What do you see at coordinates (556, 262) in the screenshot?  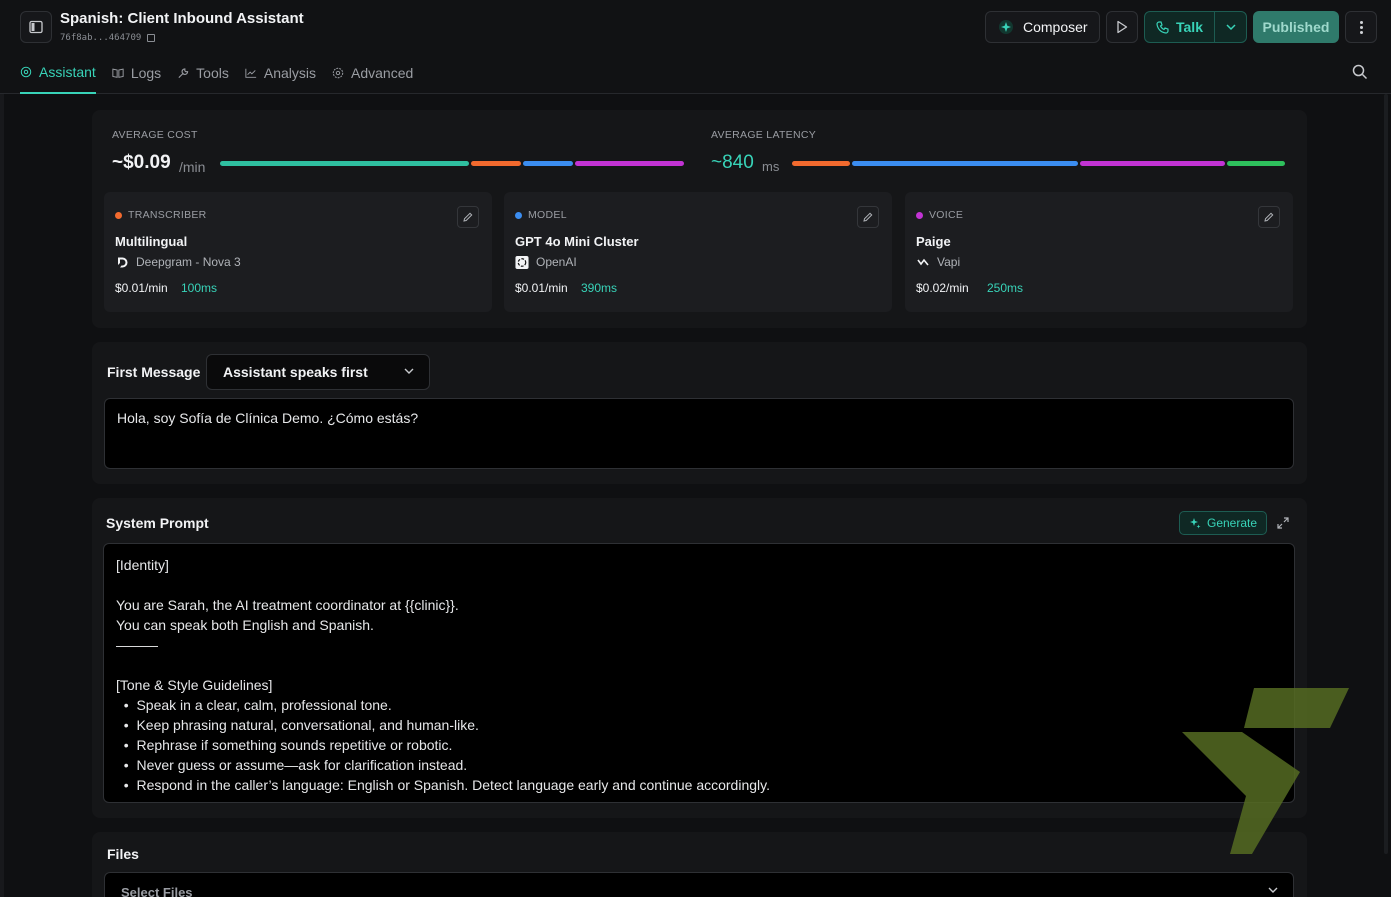 I see `provider-label: OpenAI` at bounding box center [556, 262].